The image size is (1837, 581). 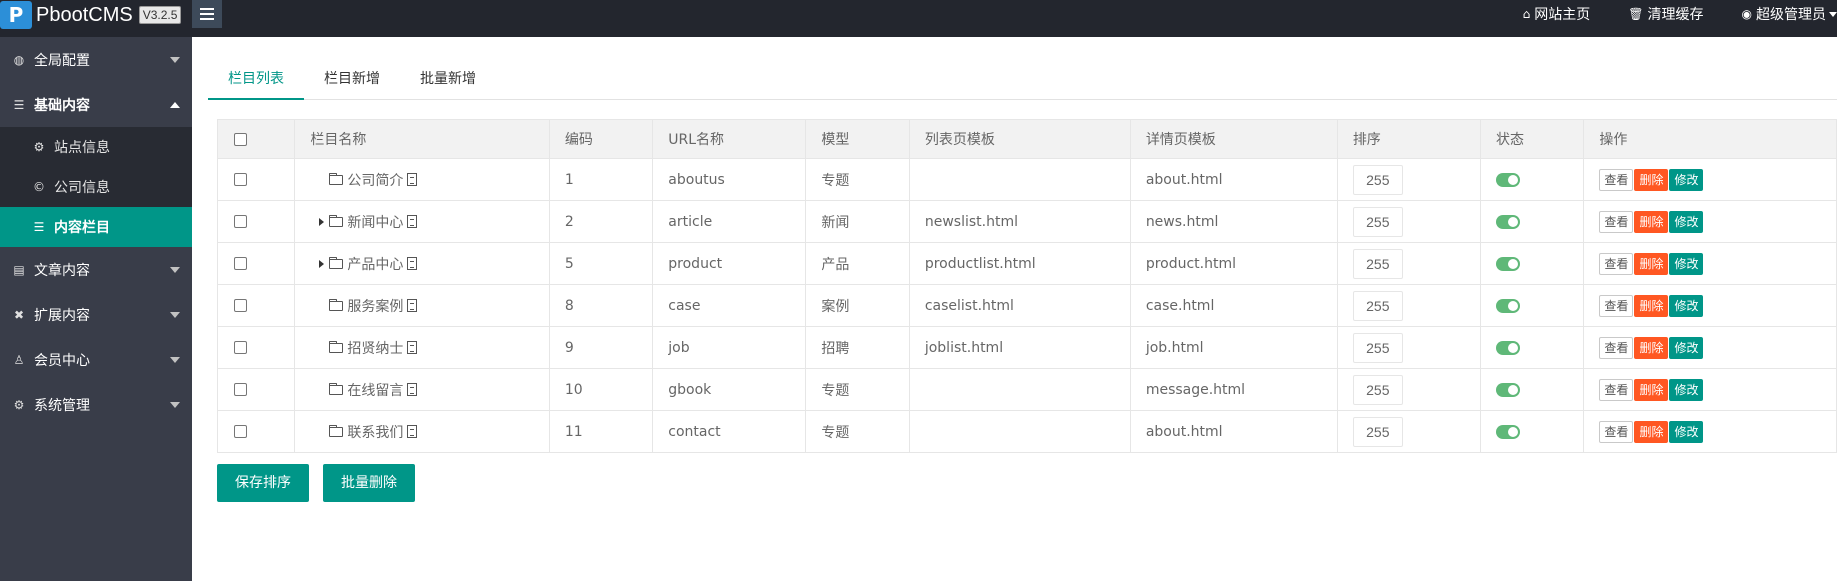 What do you see at coordinates (96, 227) in the screenshot?
I see `sidebar-item-content-columns: ☰ 内容栏目` at bounding box center [96, 227].